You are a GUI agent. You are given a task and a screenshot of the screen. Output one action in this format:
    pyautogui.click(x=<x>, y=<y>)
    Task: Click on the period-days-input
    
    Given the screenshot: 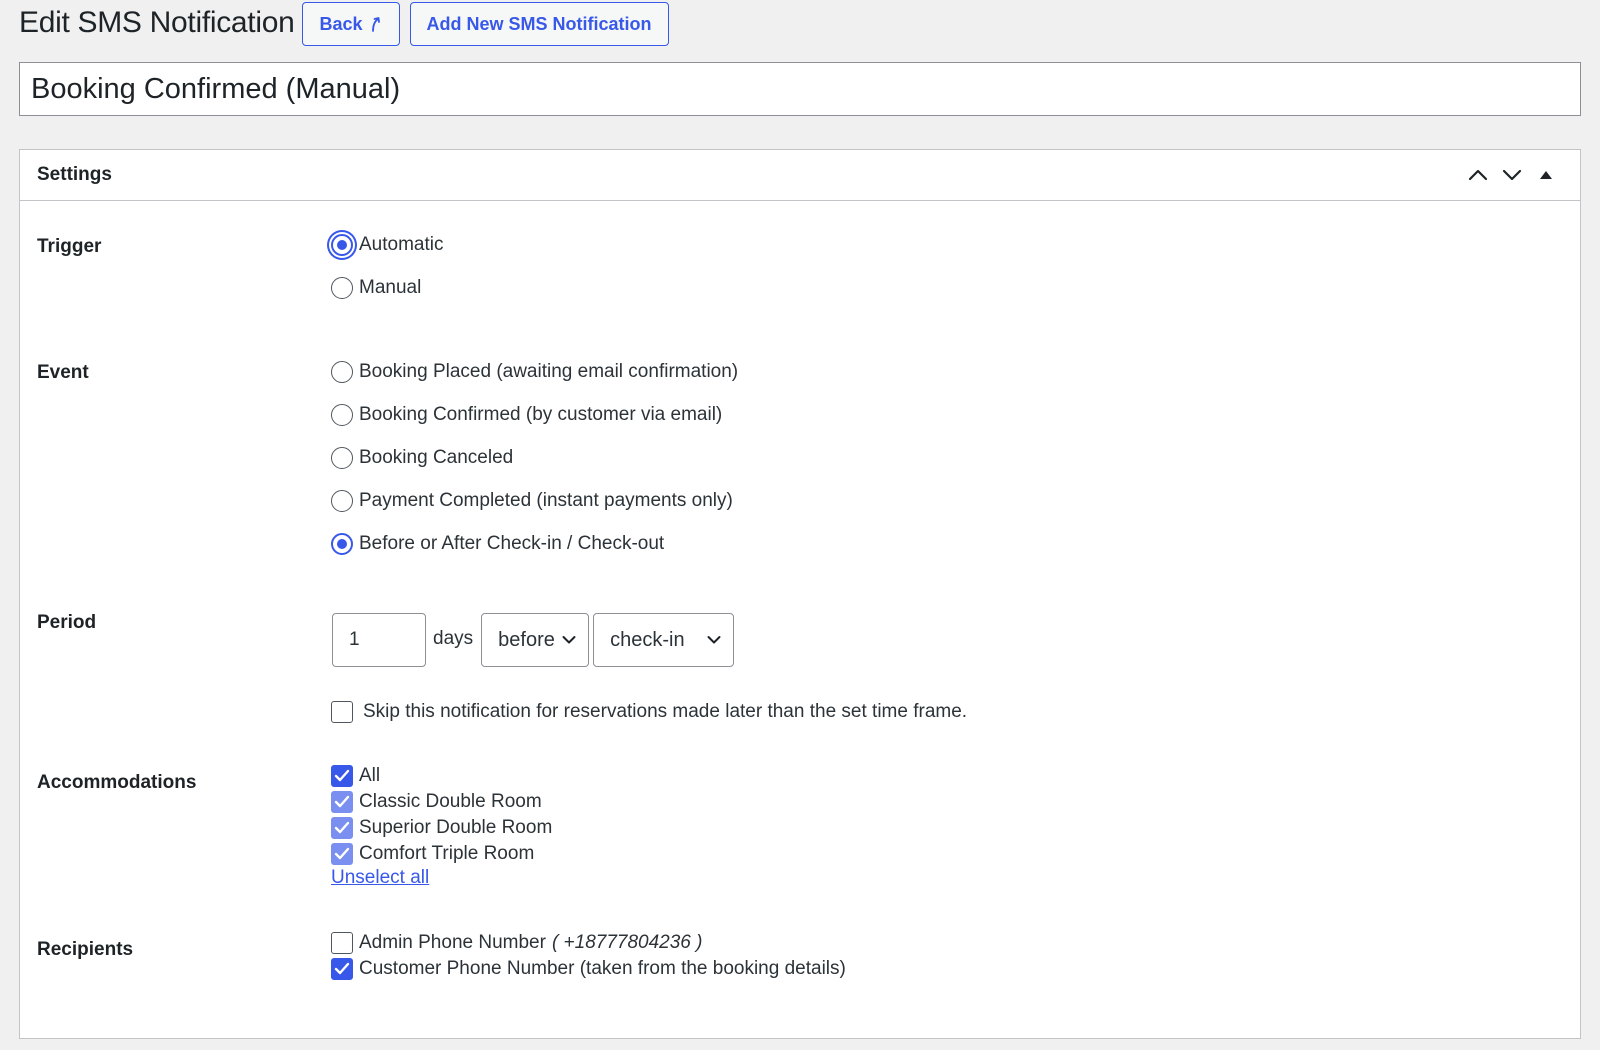 What is the action you would take?
    pyautogui.click(x=379, y=640)
    